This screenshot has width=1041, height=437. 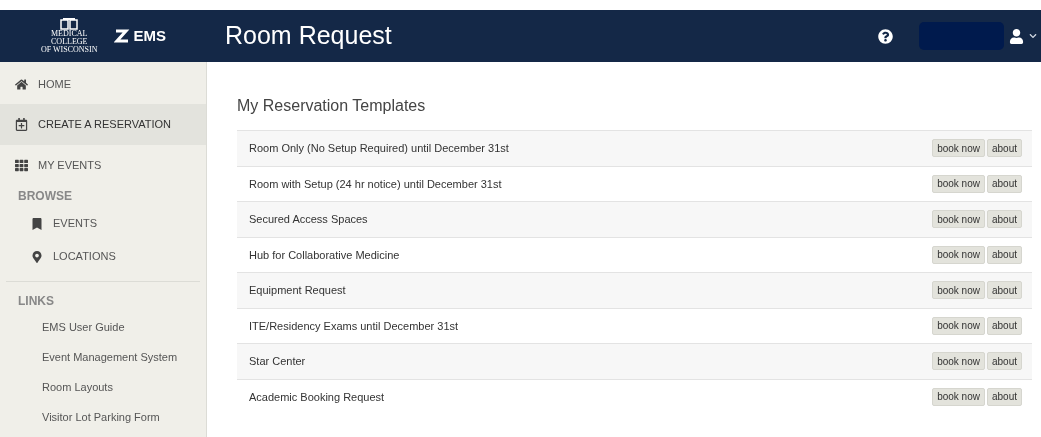 What do you see at coordinates (37, 223) in the screenshot?
I see `bookmark-icon` at bounding box center [37, 223].